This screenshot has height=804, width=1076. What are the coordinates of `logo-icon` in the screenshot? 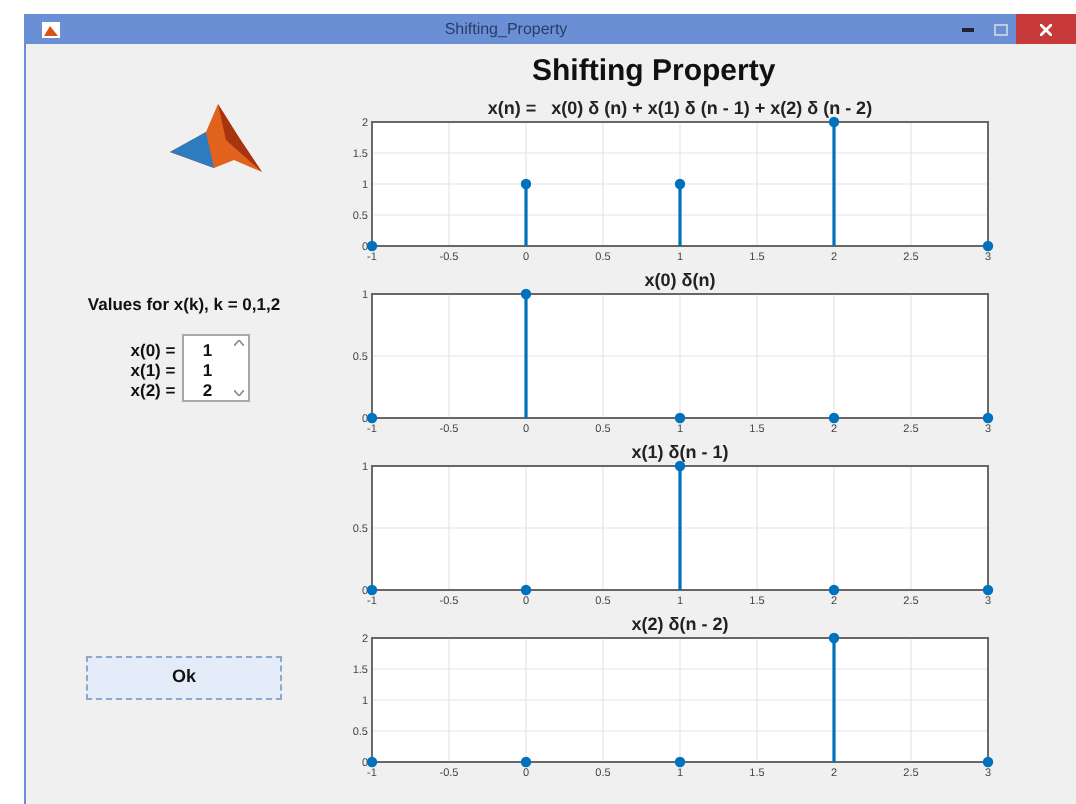 It's located at (216, 138).